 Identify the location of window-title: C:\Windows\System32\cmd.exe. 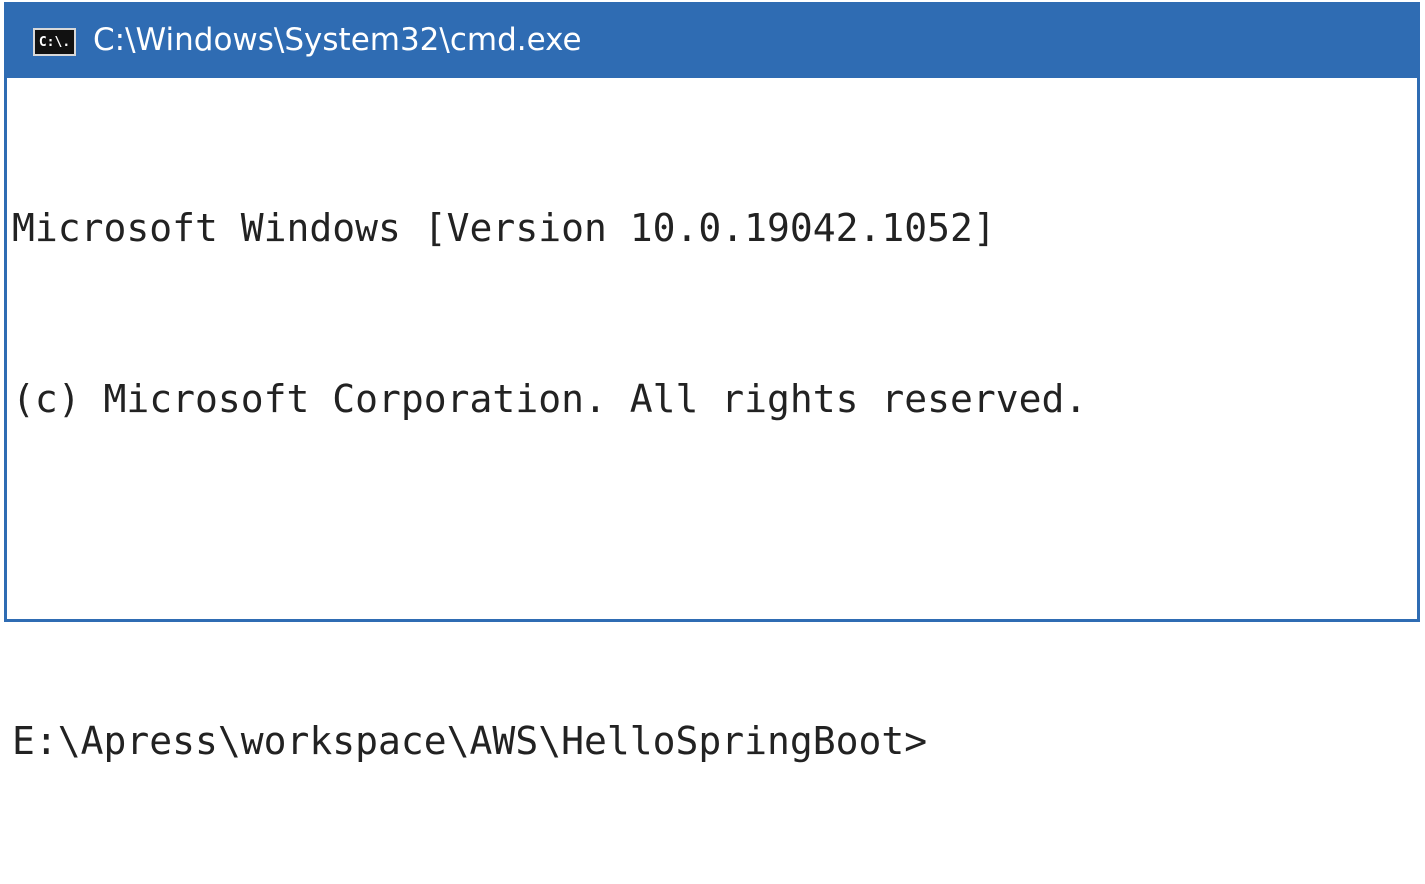
(337, 40).